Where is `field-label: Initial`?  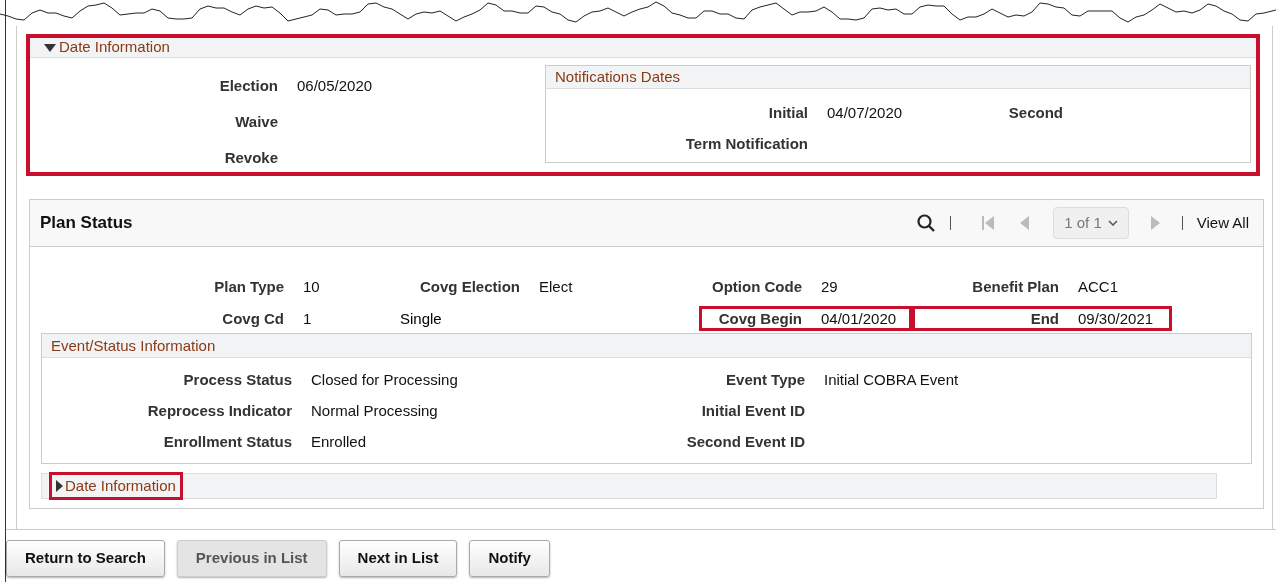
field-label: Initial is located at coordinates (788, 112).